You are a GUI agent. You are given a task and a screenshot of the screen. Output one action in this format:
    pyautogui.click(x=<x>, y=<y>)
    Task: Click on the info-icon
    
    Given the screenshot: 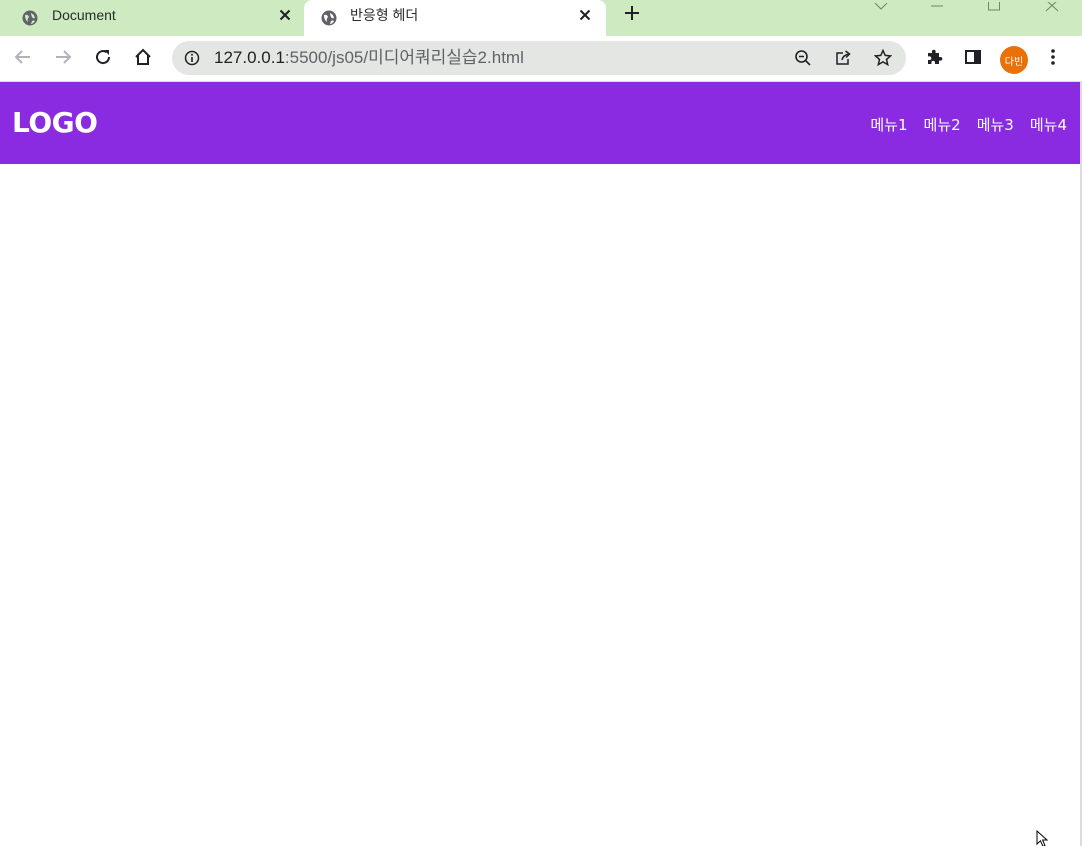 What is the action you would take?
    pyautogui.click(x=192, y=58)
    